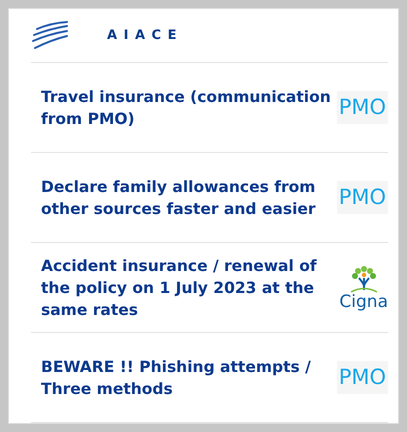 Image resolution: width=407 pixels, height=432 pixels. I want to click on article-link: Accident insurance / renewal of the policy on 1 July 2023 at the same rates, so click(190, 287).